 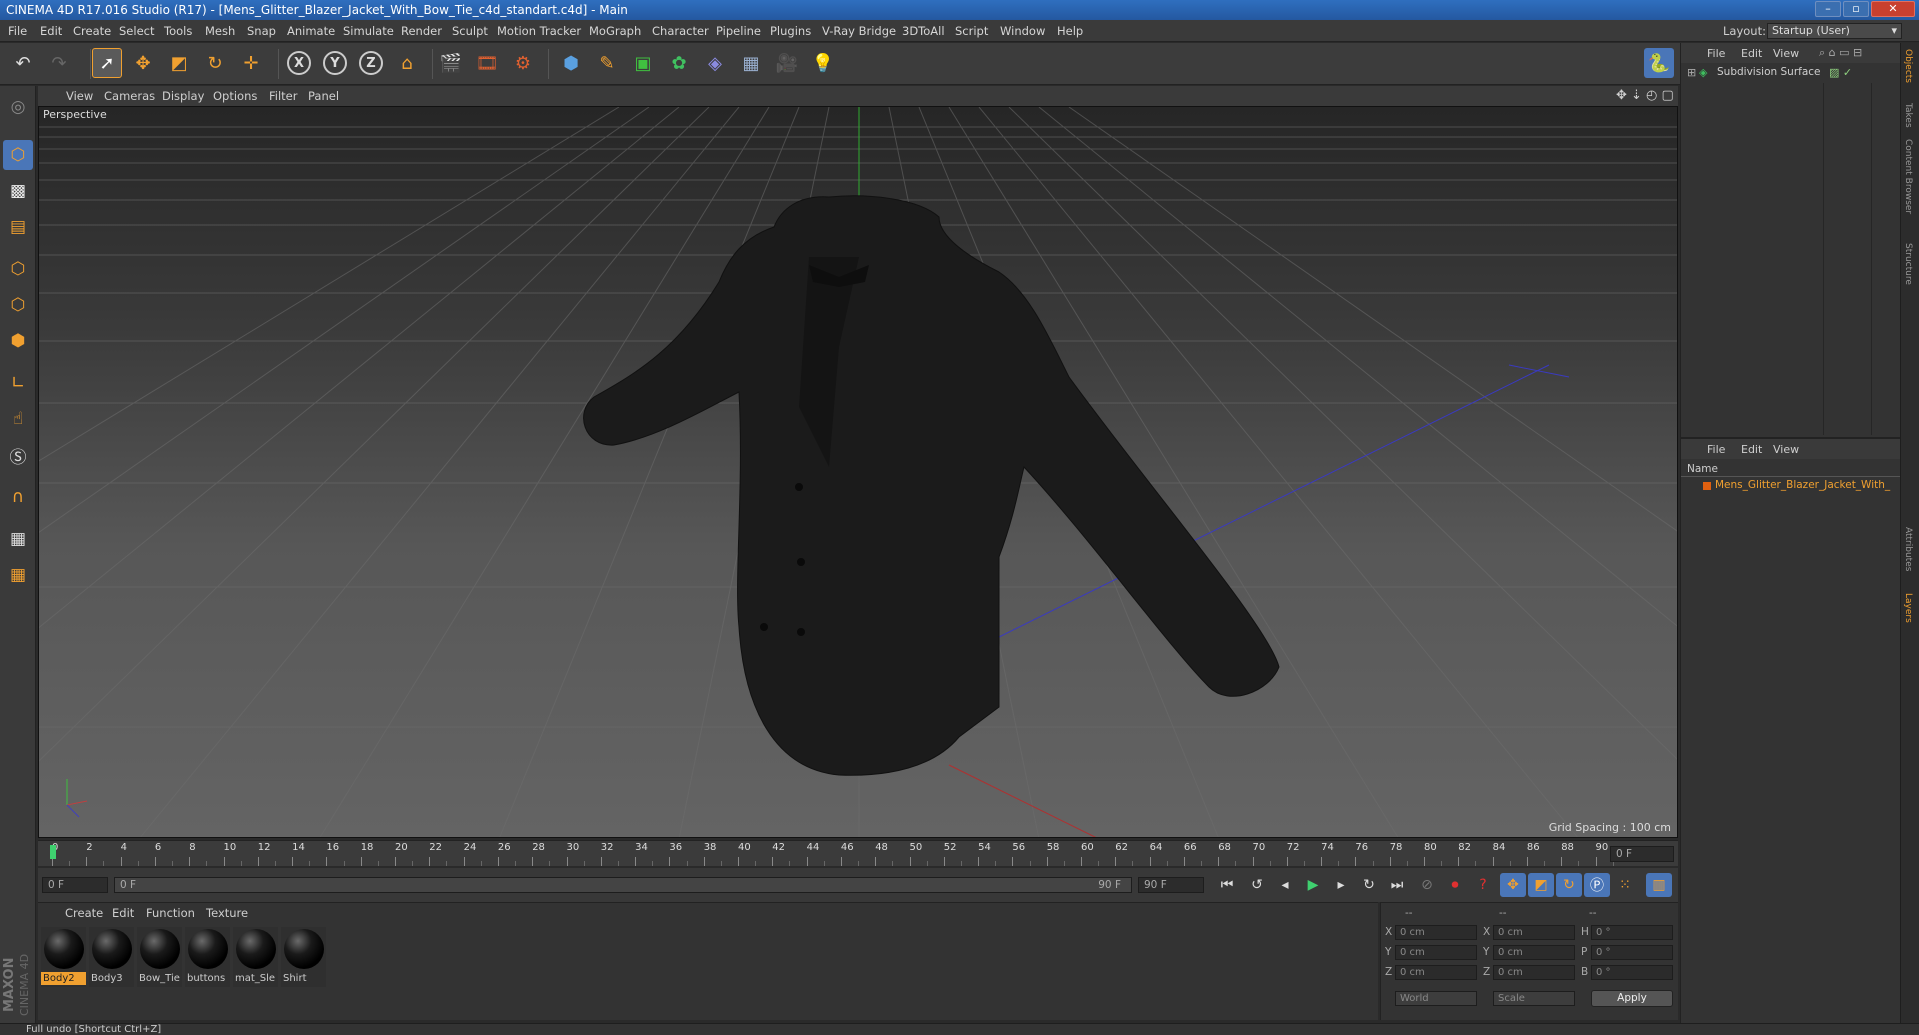 What do you see at coordinates (1569, 885) in the screenshot?
I see `rotation-key-icon: ↻` at bounding box center [1569, 885].